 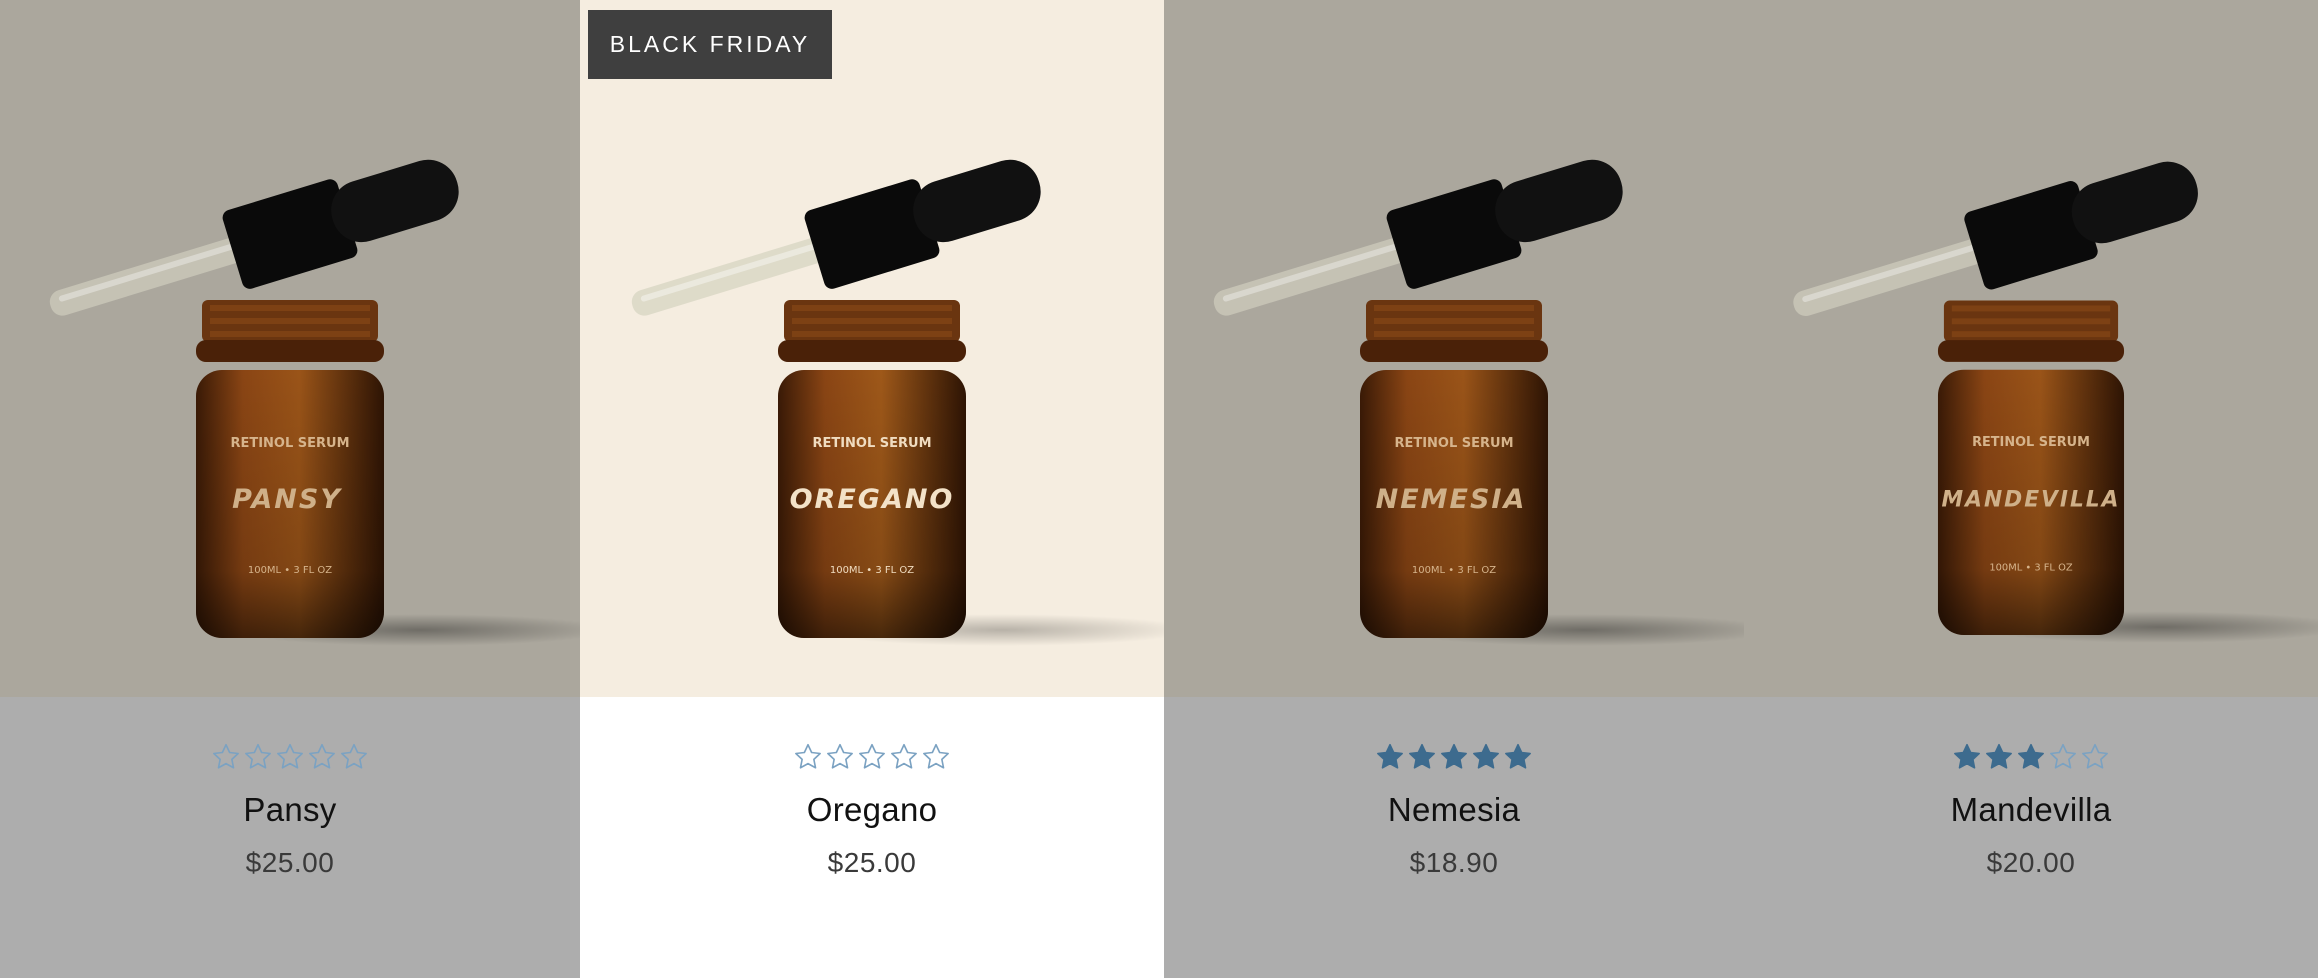 What do you see at coordinates (1454, 810) in the screenshot?
I see `product-name: Nemesia` at bounding box center [1454, 810].